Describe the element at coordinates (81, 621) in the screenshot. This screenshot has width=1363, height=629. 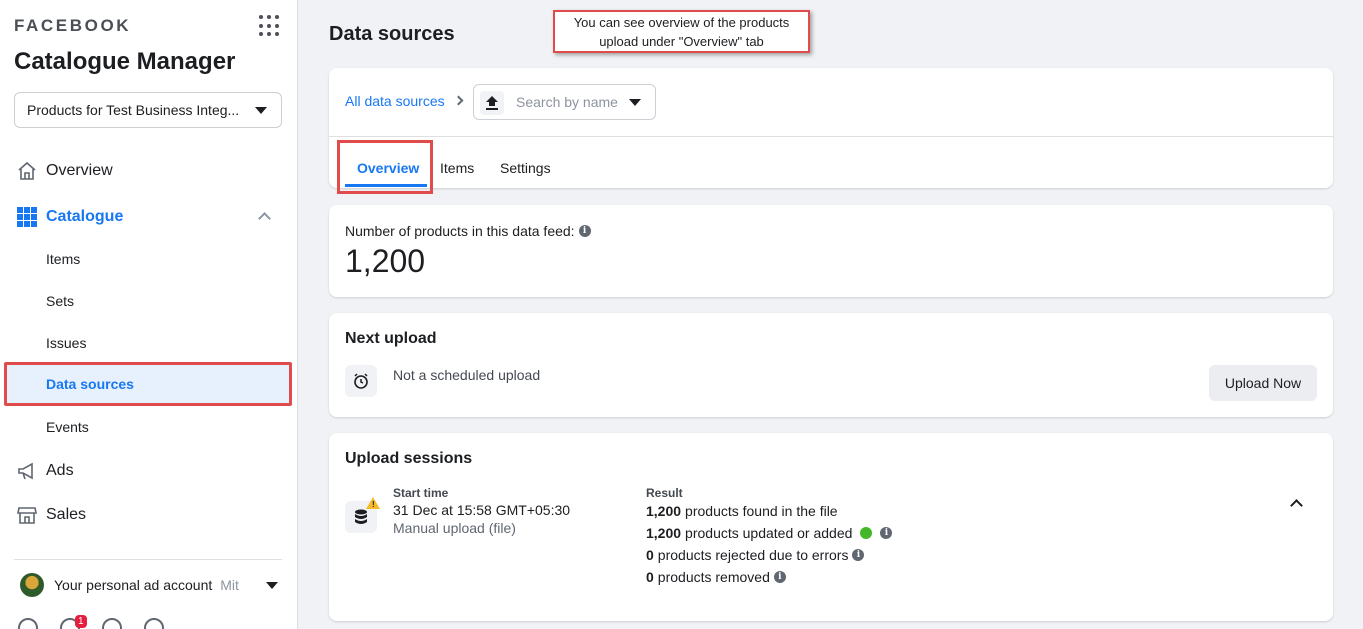
I see `notification-badge: 1` at that location.